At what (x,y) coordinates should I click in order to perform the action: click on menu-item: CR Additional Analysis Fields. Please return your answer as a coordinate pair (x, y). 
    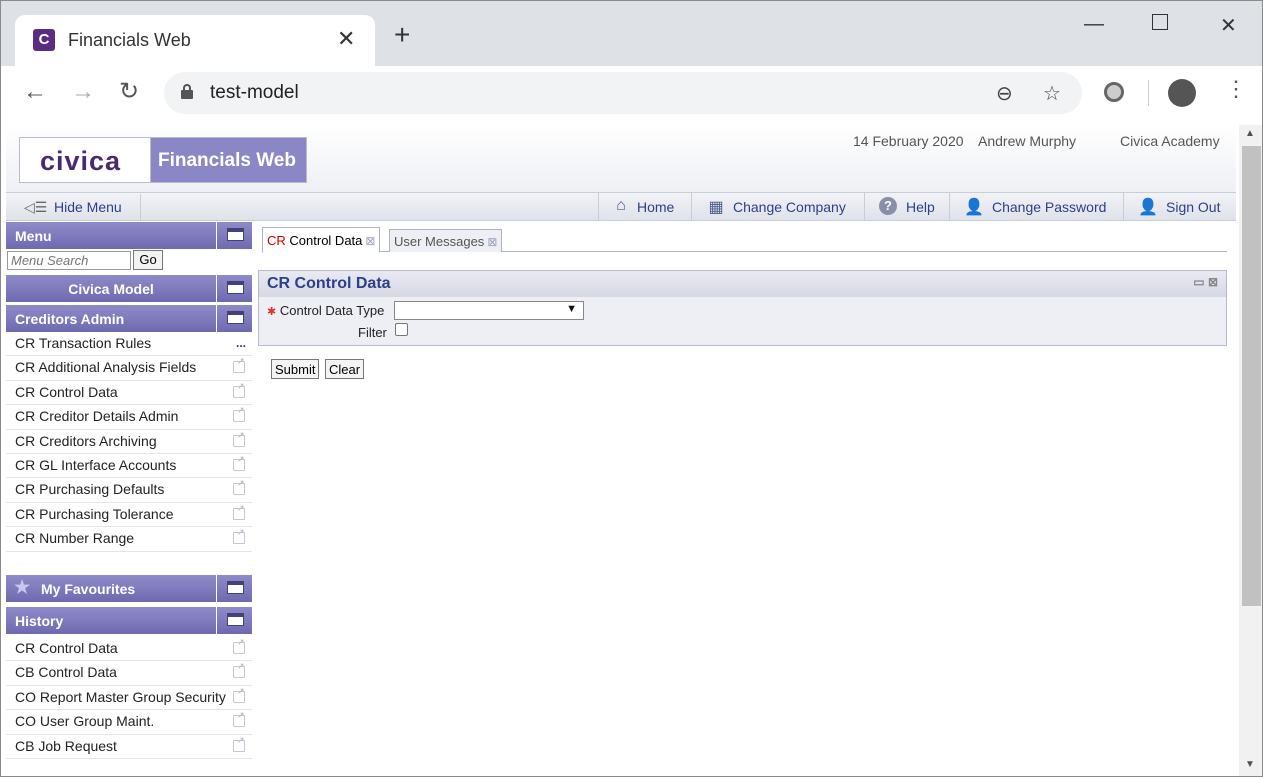
    Looking at the image, I should click on (129, 368).